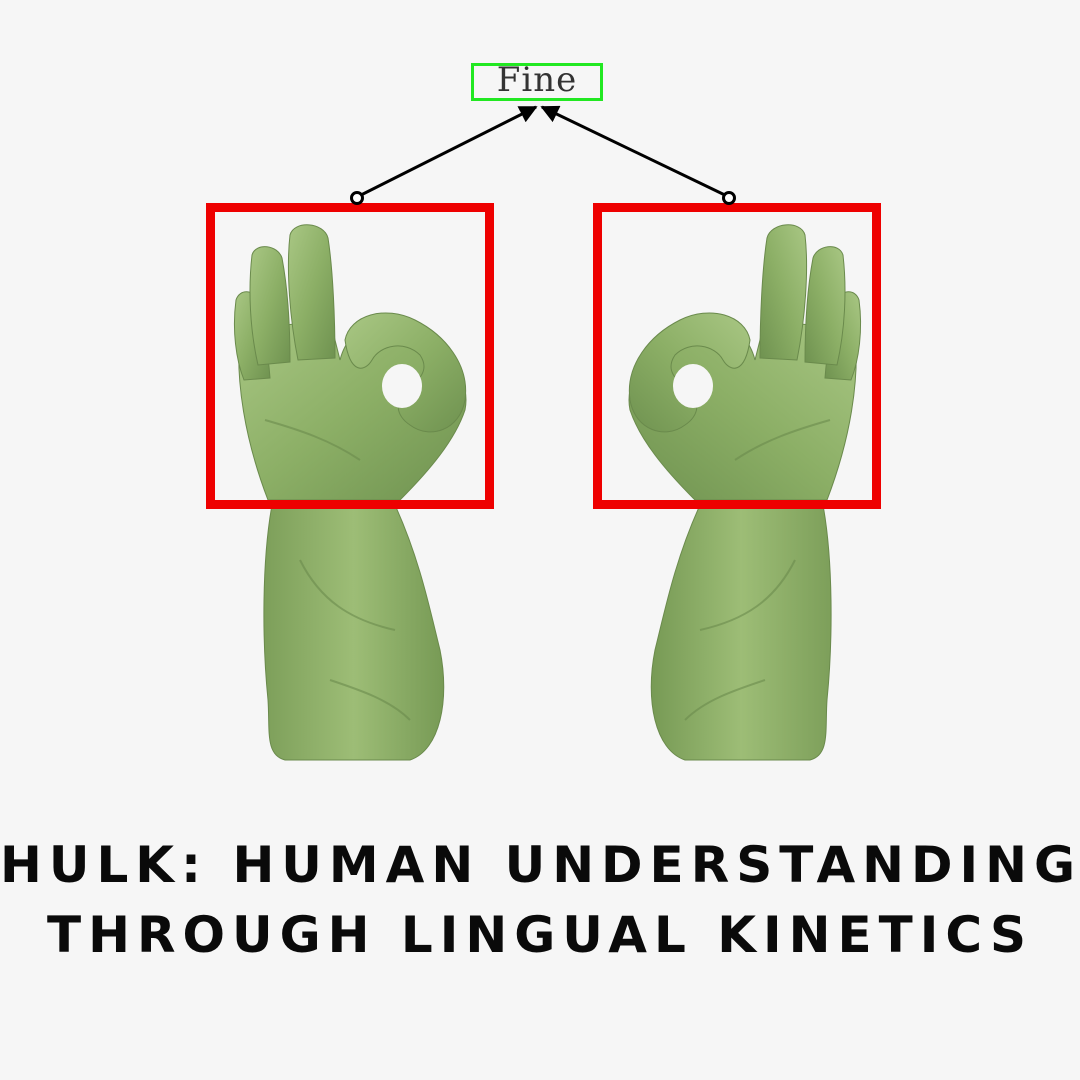 The height and width of the screenshot is (1080, 1080). What do you see at coordinates (540, 865) in the screenshot?
I see `title-line-1: HULK: HUMAN UNDERSTANDING` at bounding box center [540, 865].